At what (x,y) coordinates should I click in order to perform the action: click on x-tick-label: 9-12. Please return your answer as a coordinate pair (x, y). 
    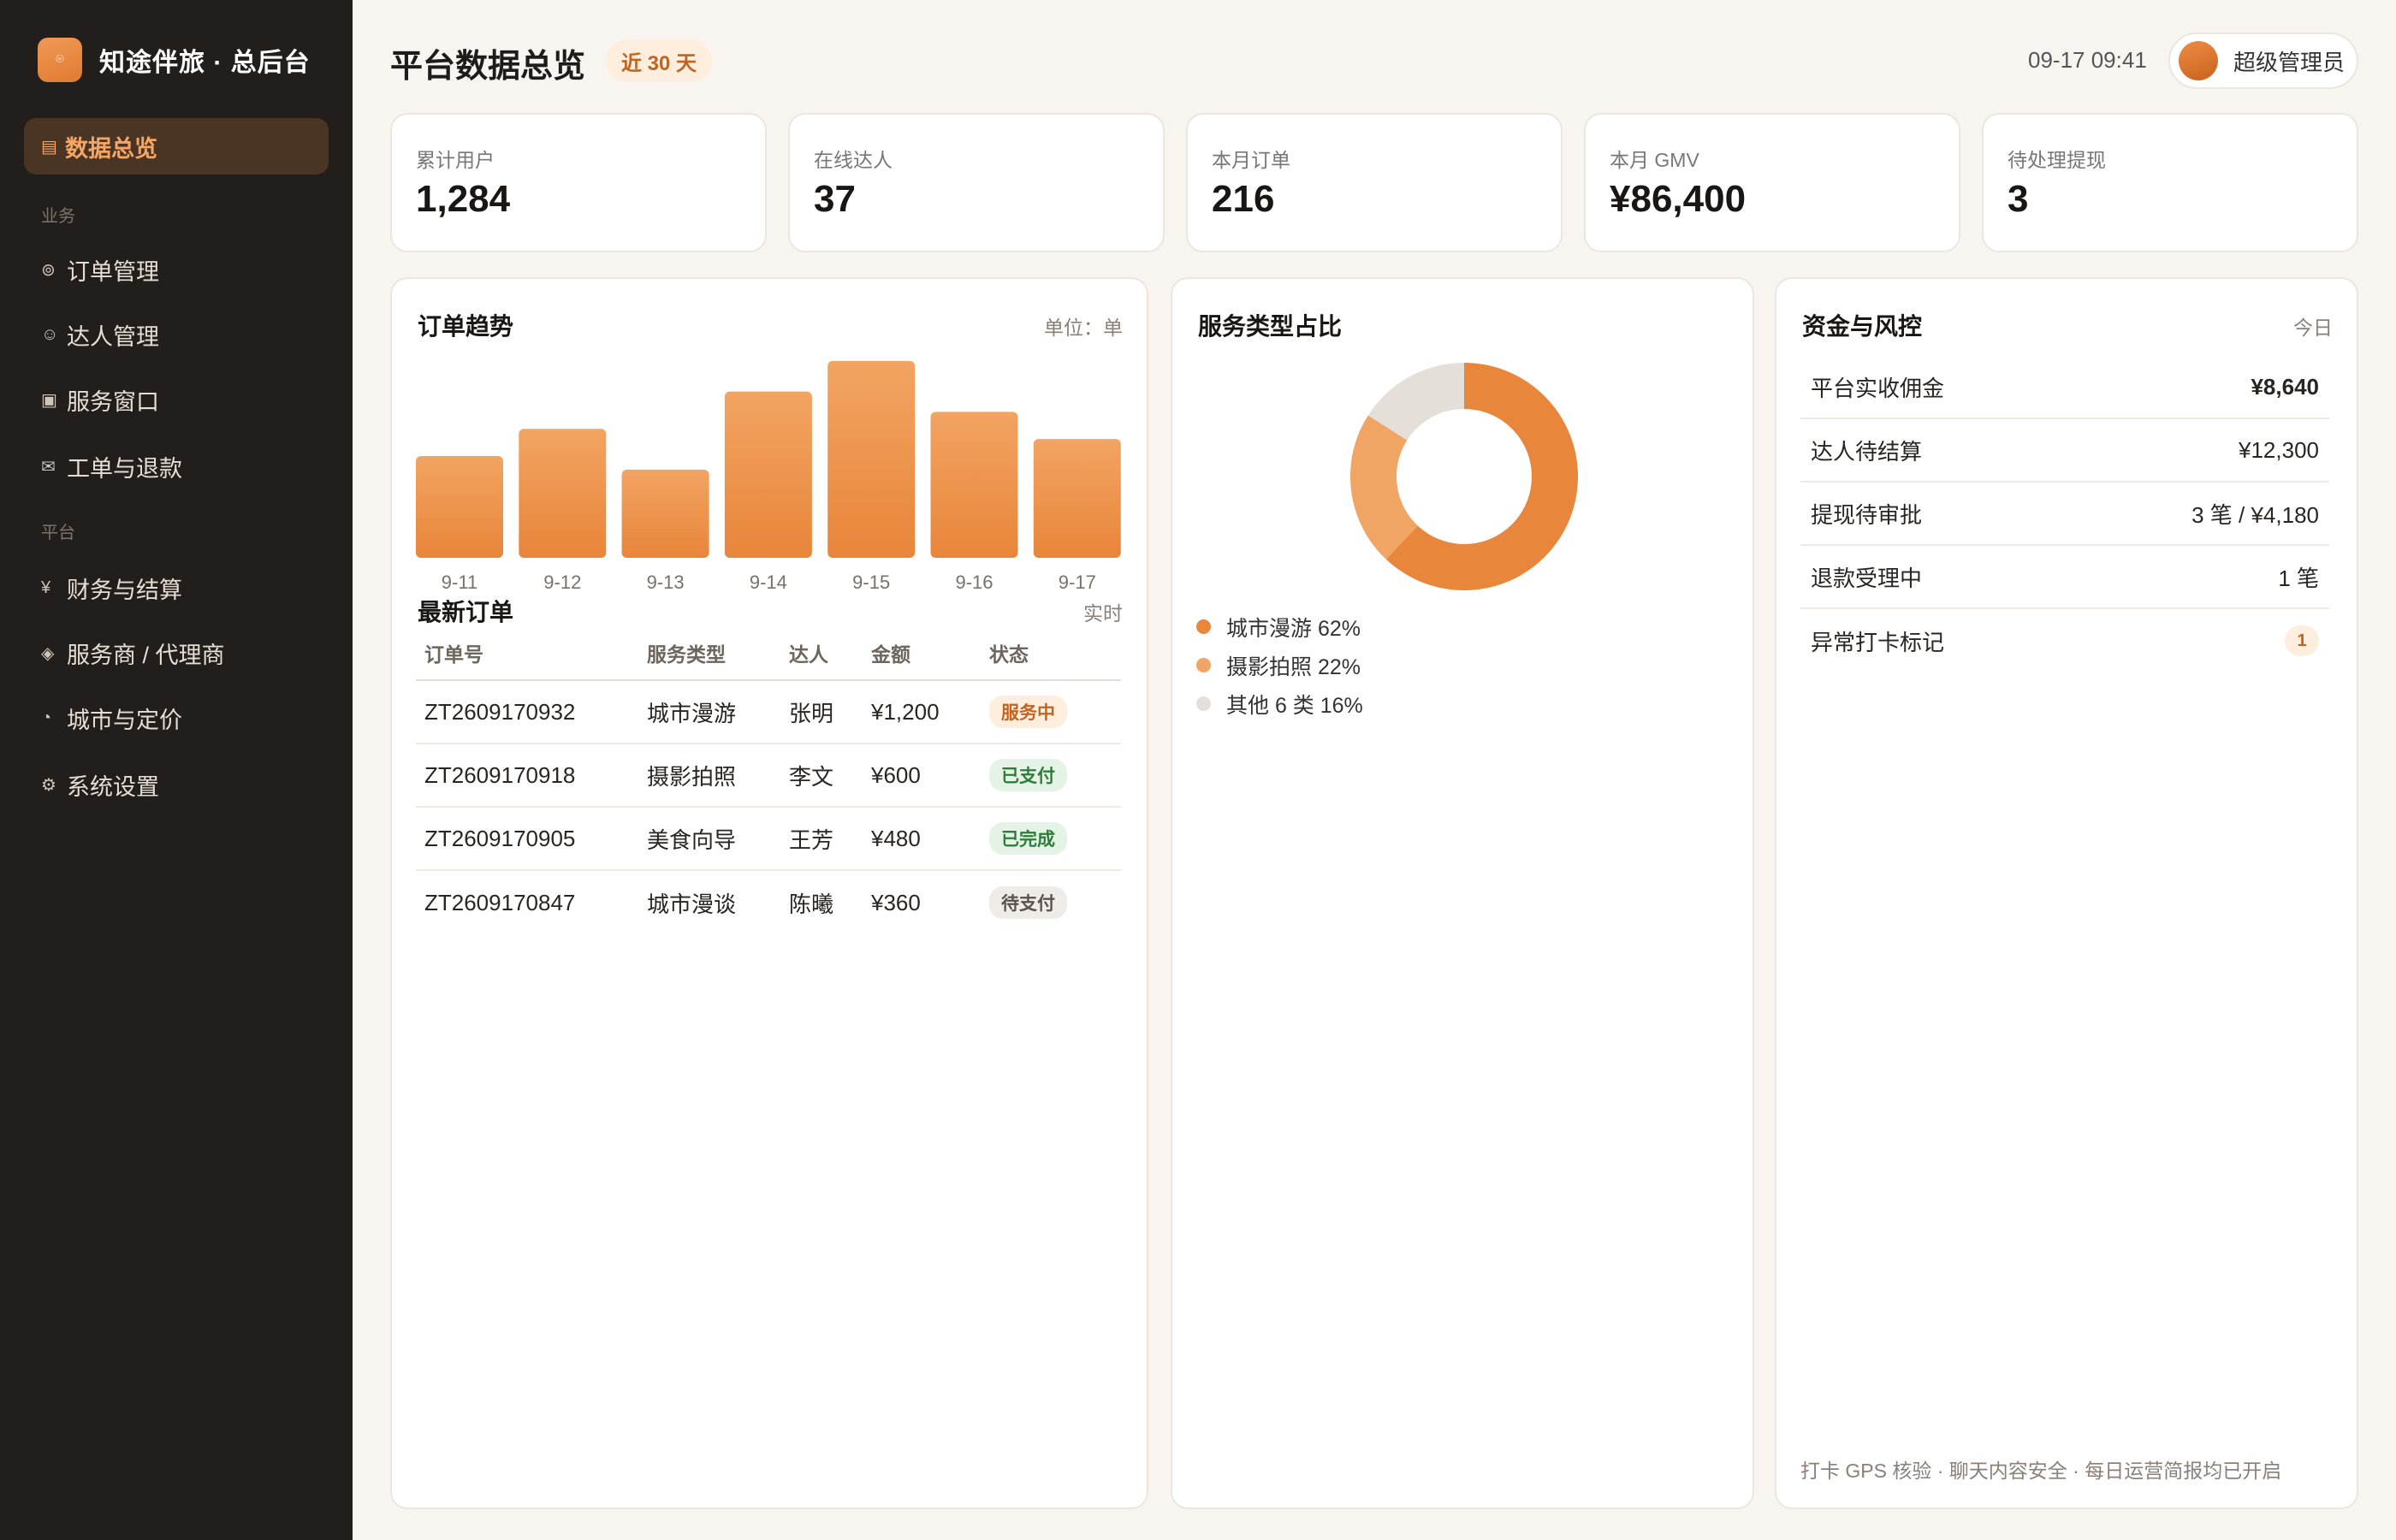
    Looking at the image, I should click on (562, 582).